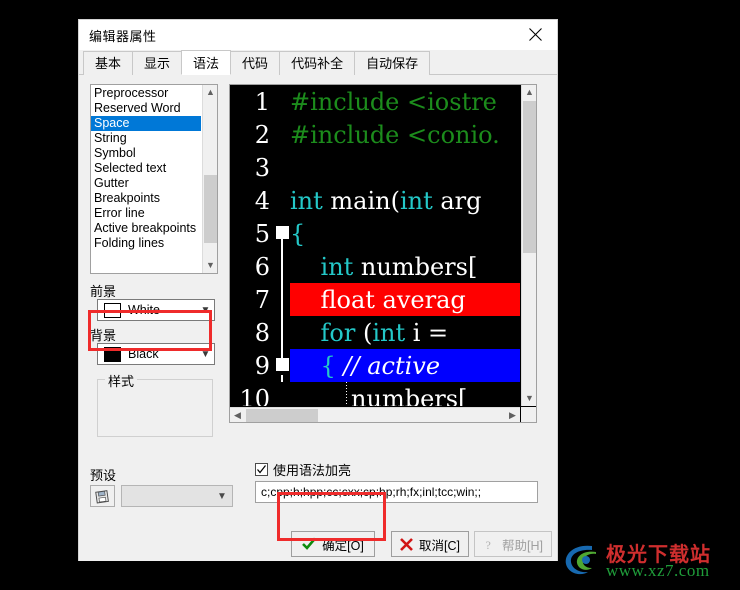  Describe the element at coordinates (512, 415) in the screenshot. I see `scroll-right-icon: ▶` at that location.